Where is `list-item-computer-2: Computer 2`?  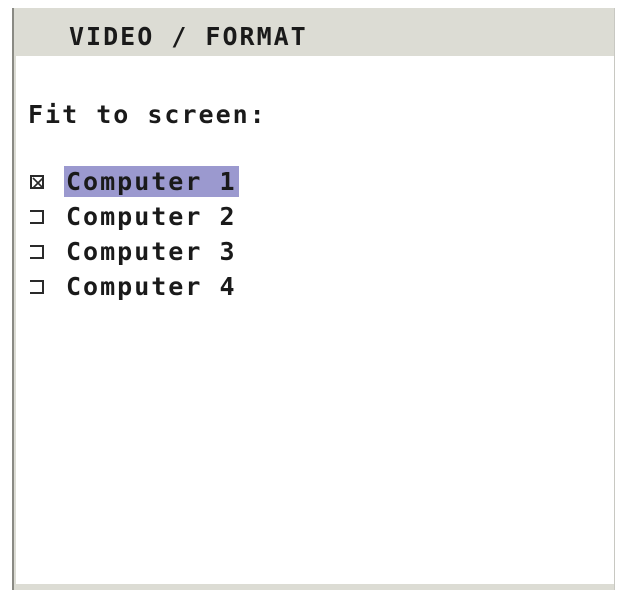
list-item-computer-2: Computer 2 is located at coordinates (131, 216).